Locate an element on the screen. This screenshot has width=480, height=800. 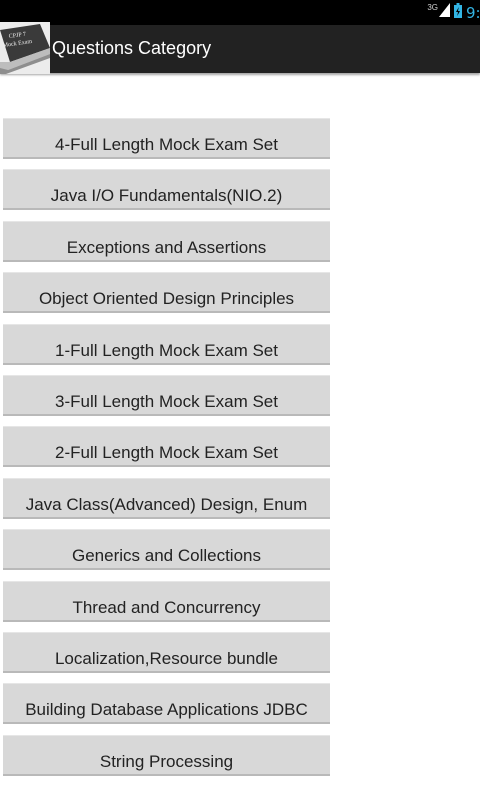
category-button: 2-Full Length Mock Exam Set is located at coordinates (166, 447).